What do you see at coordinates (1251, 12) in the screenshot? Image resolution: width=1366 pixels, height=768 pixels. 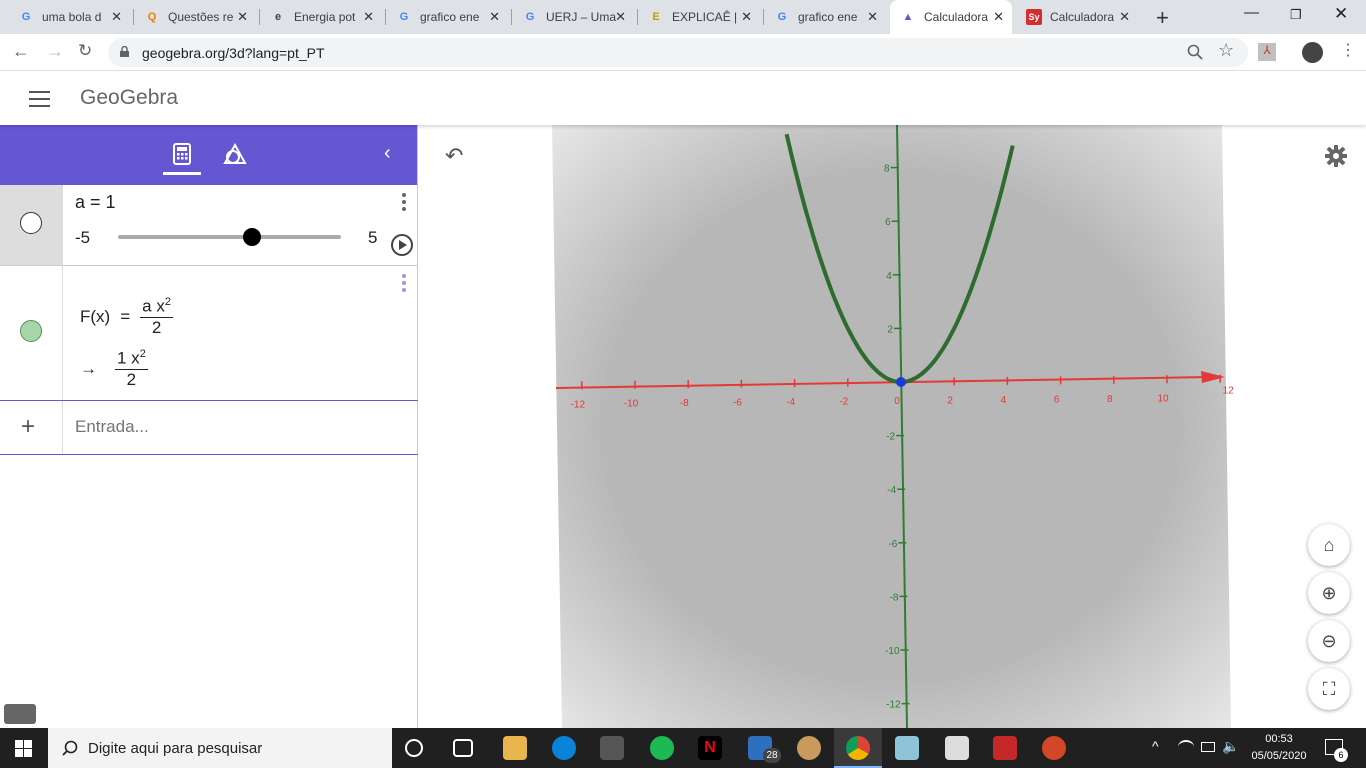 I see `minimize-button: —` at bounding box center [1251, 12].